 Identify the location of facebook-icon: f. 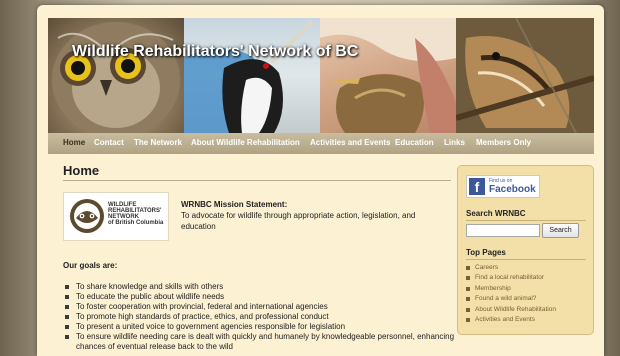
(477, 186).